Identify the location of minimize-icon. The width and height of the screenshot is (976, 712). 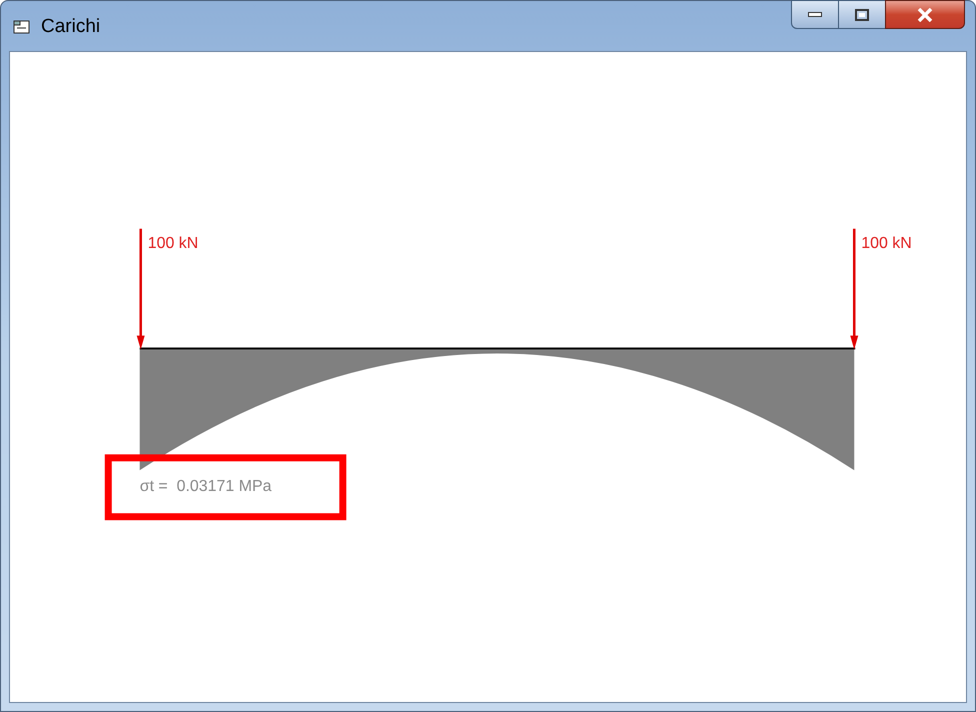
(815, 14).